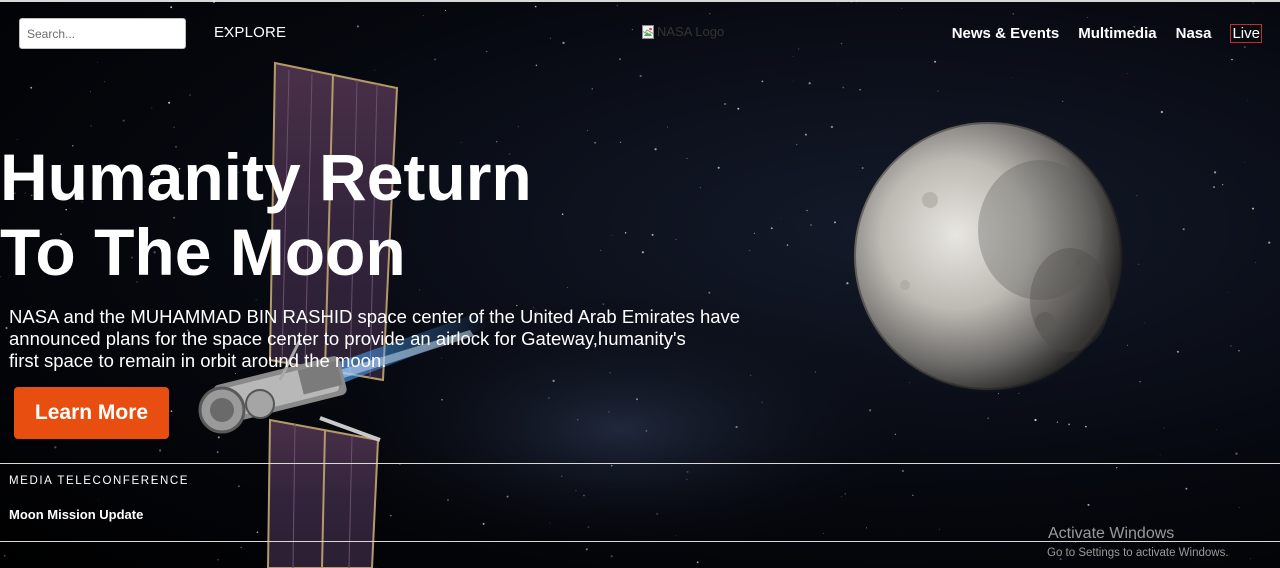 The height and width of the screenshot is (568, 1280). Describe the element at coordinates (1006, 33) in the screenshot. I see `nav-news-events: News & Events` at that location.